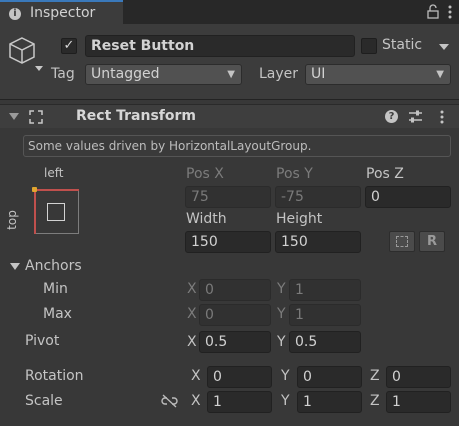 The width and height of the screenshot is (459, 426). Describe the element at coordinates (136, 116) in the screenshot. I see `component-title: Rect Transform` at that location.